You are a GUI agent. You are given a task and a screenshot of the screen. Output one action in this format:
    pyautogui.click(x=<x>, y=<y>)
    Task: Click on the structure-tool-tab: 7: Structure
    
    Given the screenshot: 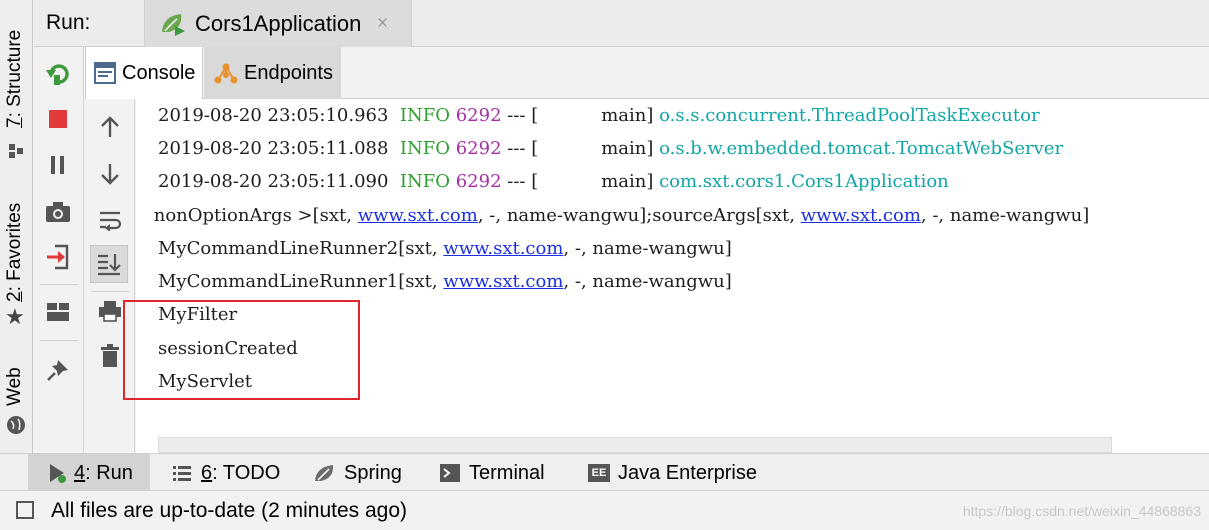 What is the action you would take?
    pyautogui.click(x=16, y=82)
    